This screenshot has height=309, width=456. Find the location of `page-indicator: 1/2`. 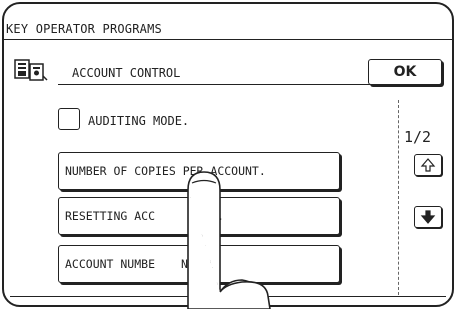

page-indicator: 1/2 is located at coordinates (418, 137).